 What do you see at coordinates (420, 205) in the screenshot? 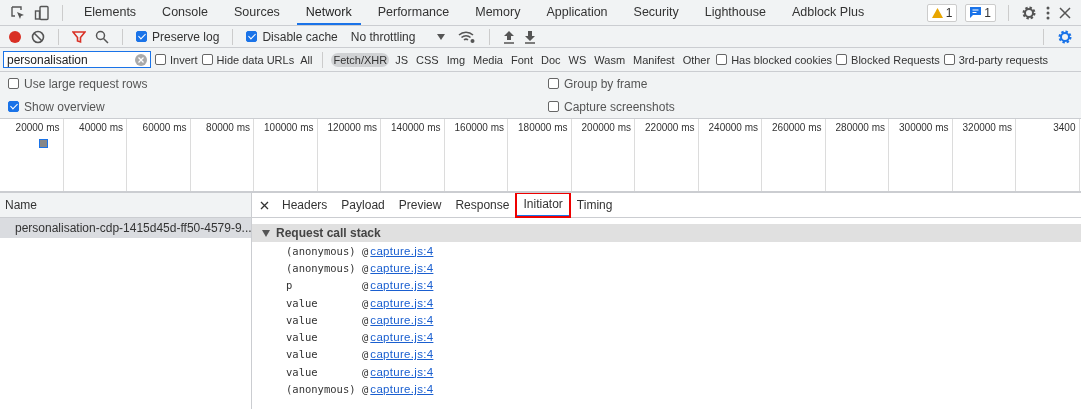
I see `detail-tab: Preview` at bounding box center [420, 205].